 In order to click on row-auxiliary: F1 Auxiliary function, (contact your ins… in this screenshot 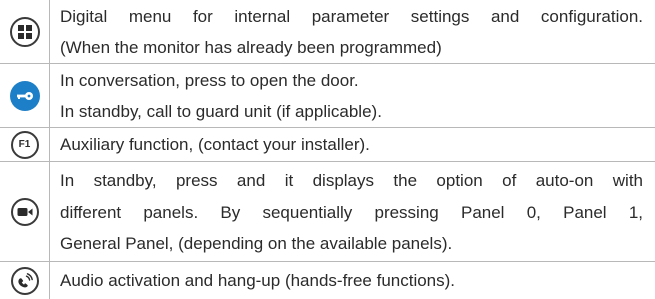, I will do `click(327, 145)`.